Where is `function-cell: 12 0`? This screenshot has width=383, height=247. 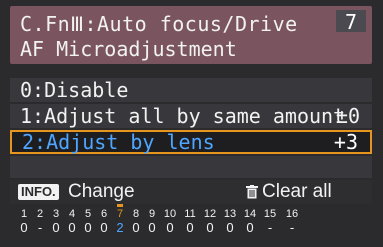
function-cell: 12 0 is located at coordinates (210, 221).